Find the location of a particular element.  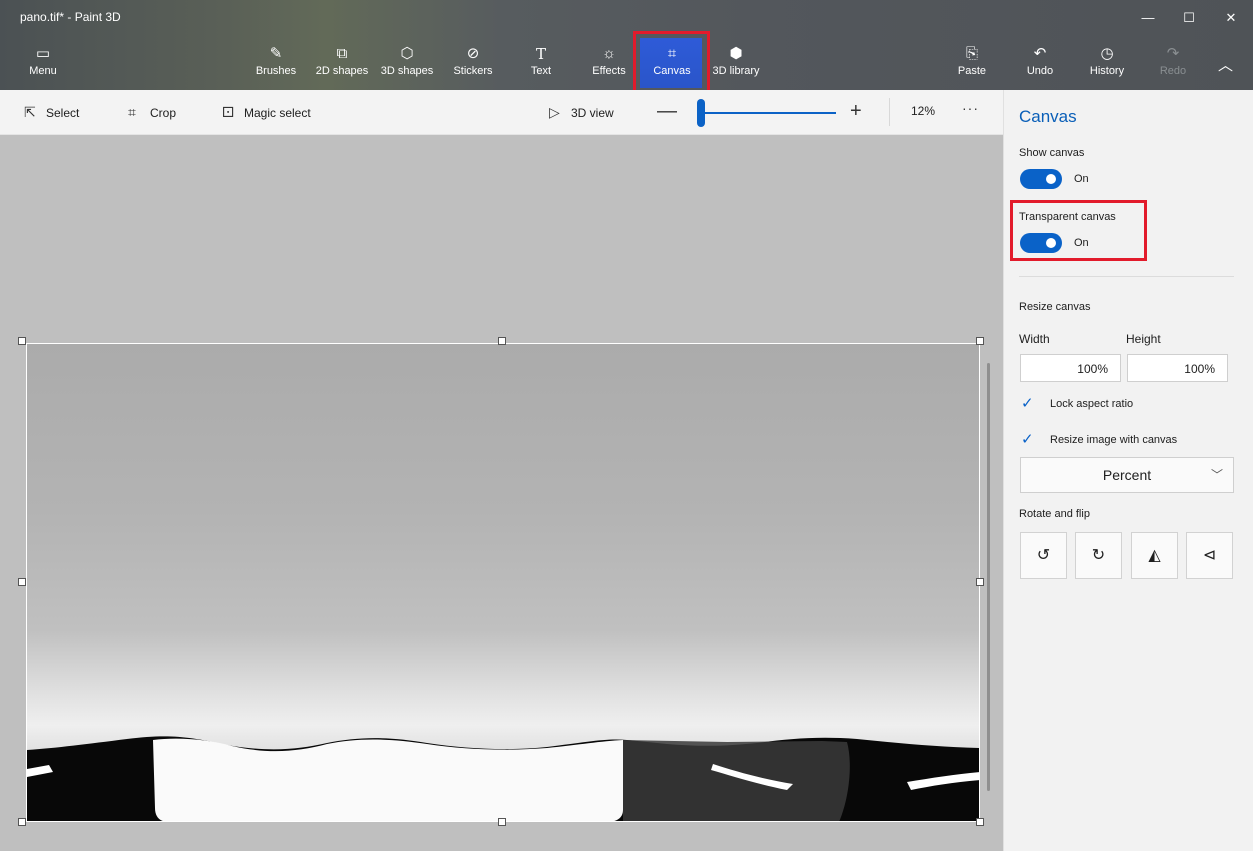

rotate-right-icon: ↻ is located at coordinates (1098, 555).